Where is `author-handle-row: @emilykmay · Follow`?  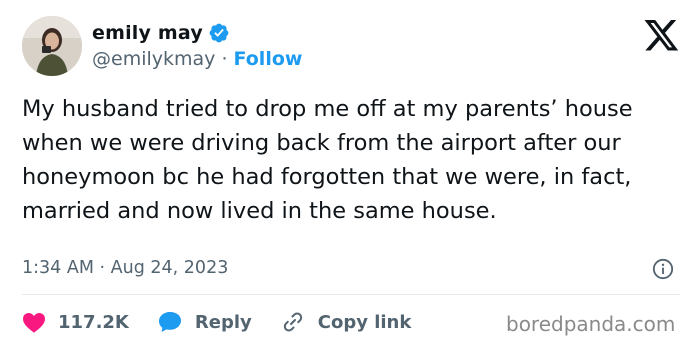
author-handle-row: @emilykmay · Follow is located at coordinates (197, 59).